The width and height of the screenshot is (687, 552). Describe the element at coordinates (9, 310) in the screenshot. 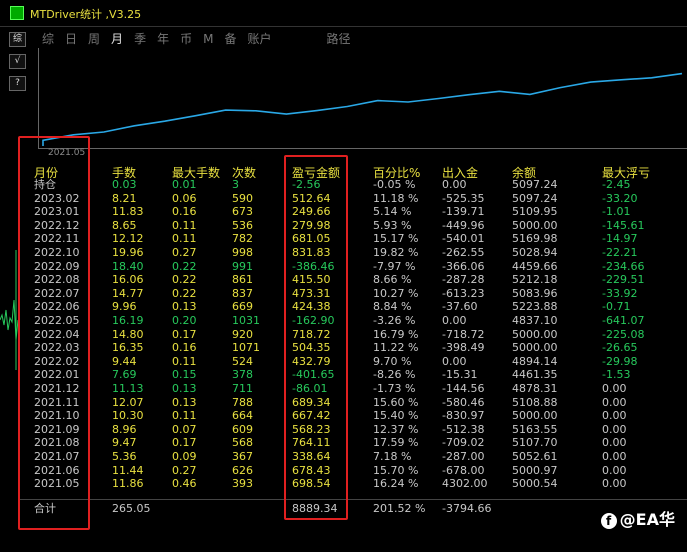

I see `side-indicator-wave` at that location.